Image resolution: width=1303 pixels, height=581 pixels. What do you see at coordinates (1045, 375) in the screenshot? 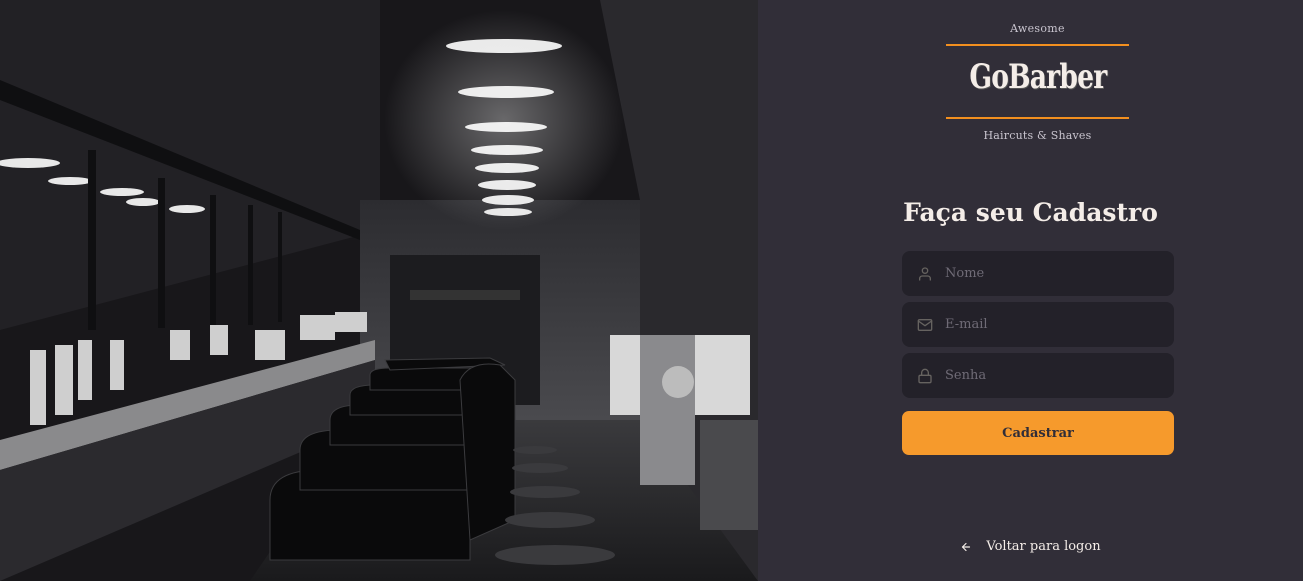
I see `password-input` at bounding box center [1045, 375].